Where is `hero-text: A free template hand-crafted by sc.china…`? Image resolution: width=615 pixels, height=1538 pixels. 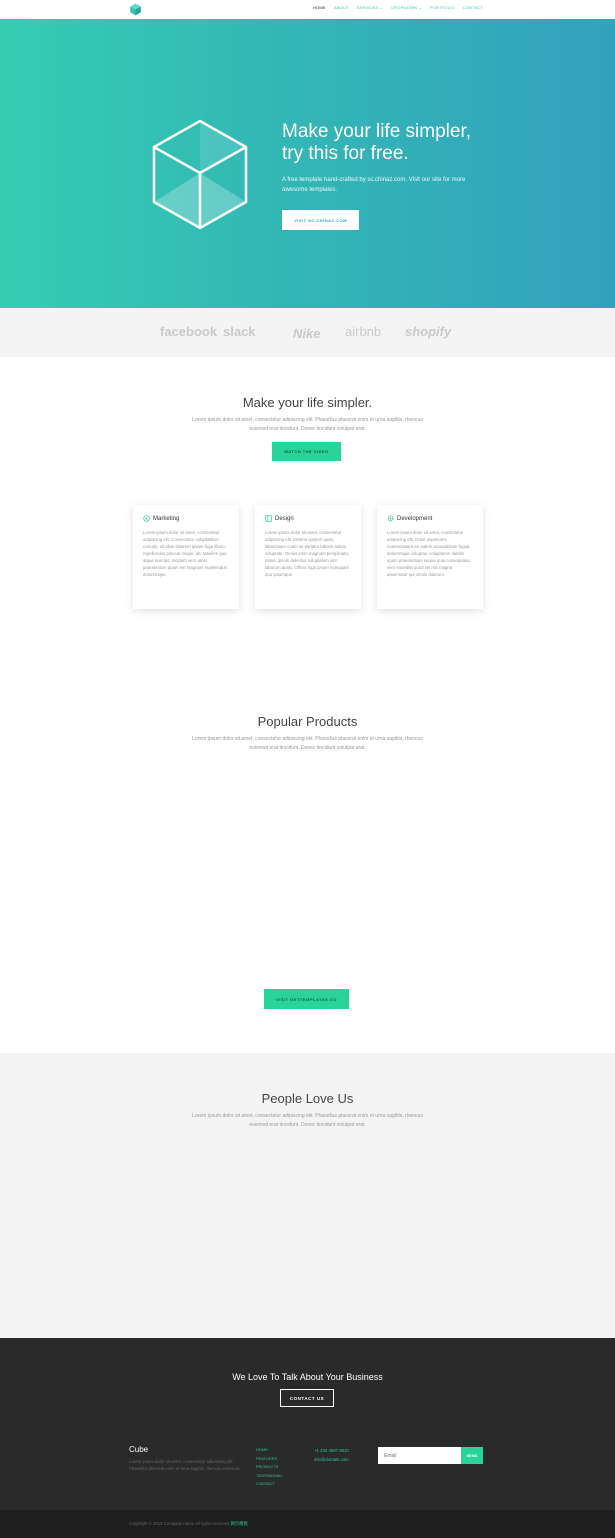
hero-text: A free template hand-crafted by sc.china… is located at coordinates (374, 185).